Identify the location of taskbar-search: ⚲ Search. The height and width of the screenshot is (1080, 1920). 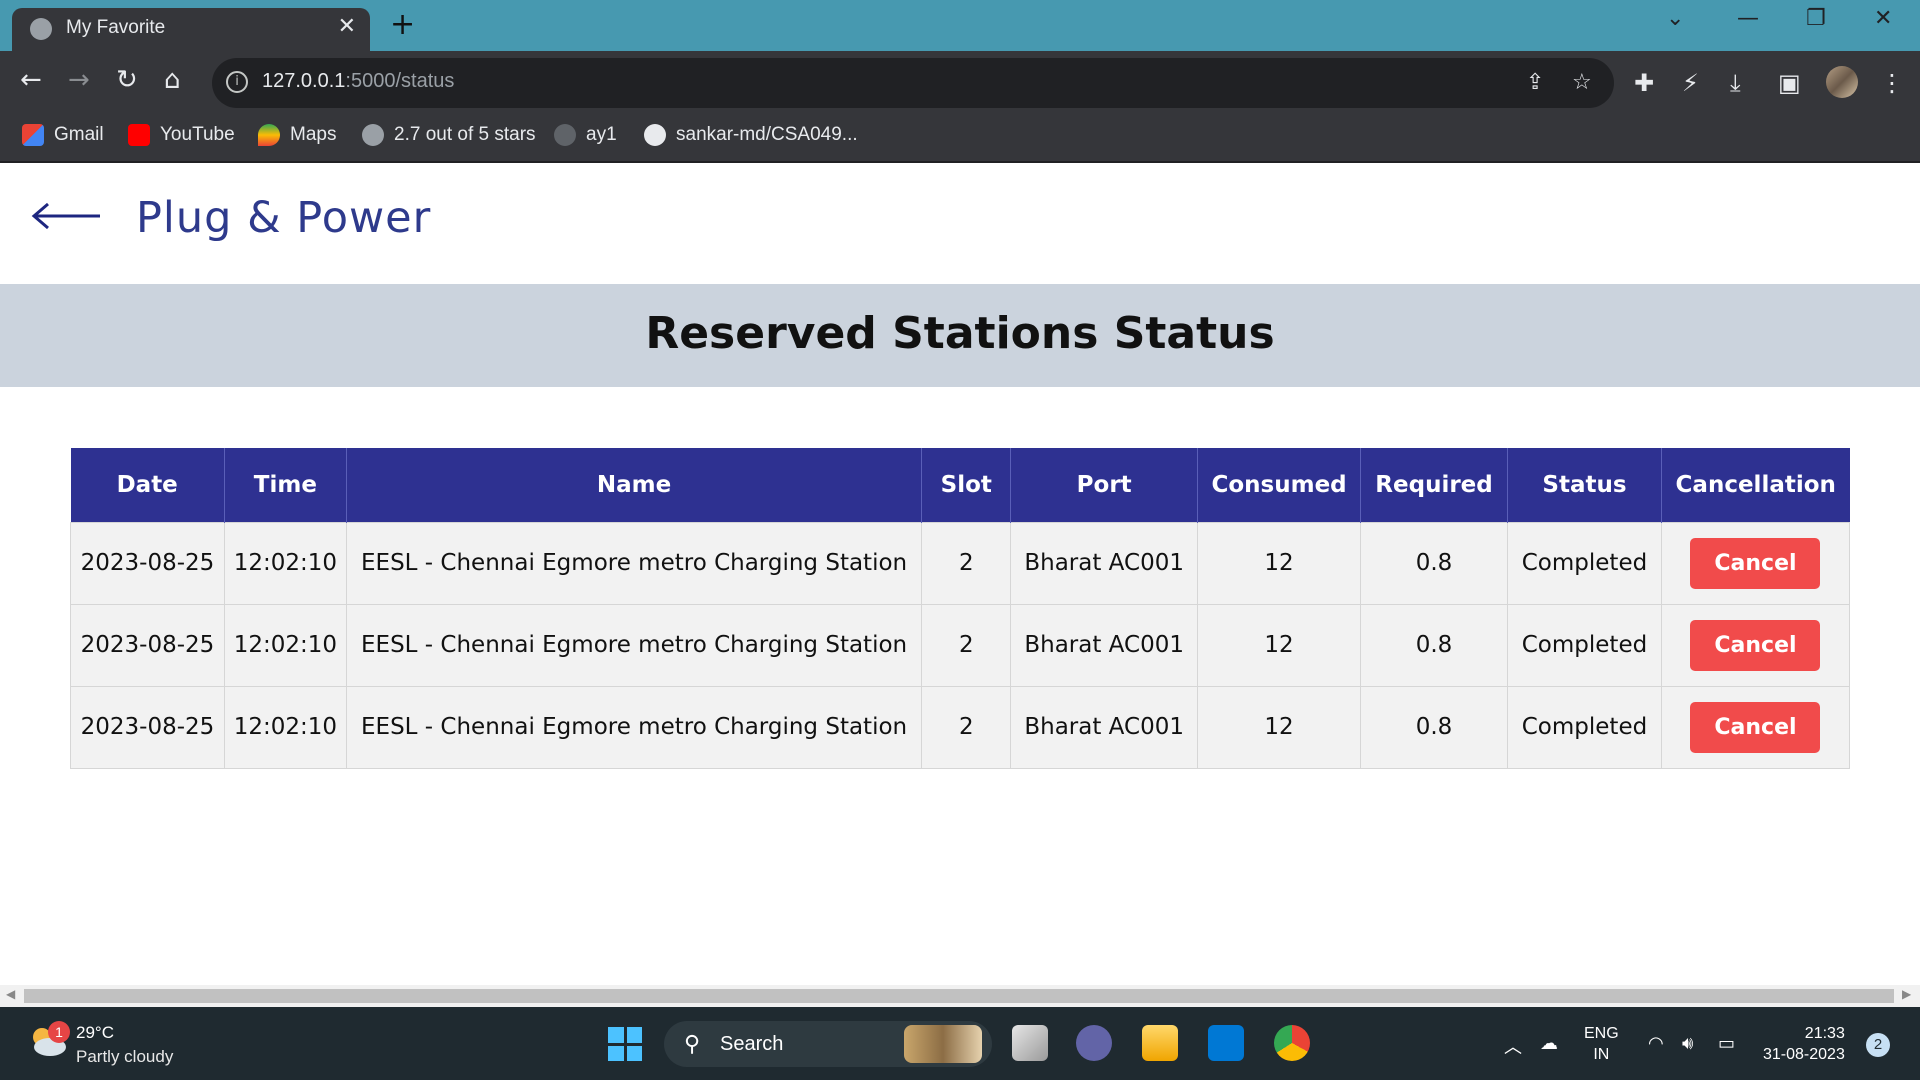
(828, 1044).